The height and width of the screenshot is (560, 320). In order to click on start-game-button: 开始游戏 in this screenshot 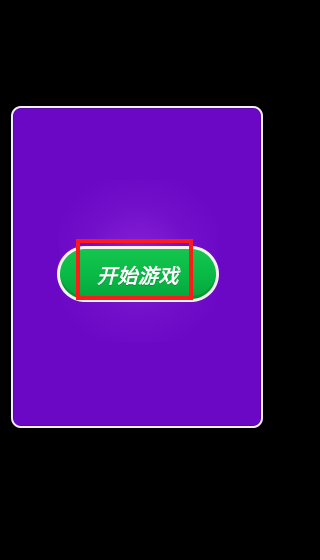, I will do `click(138, 274)`.